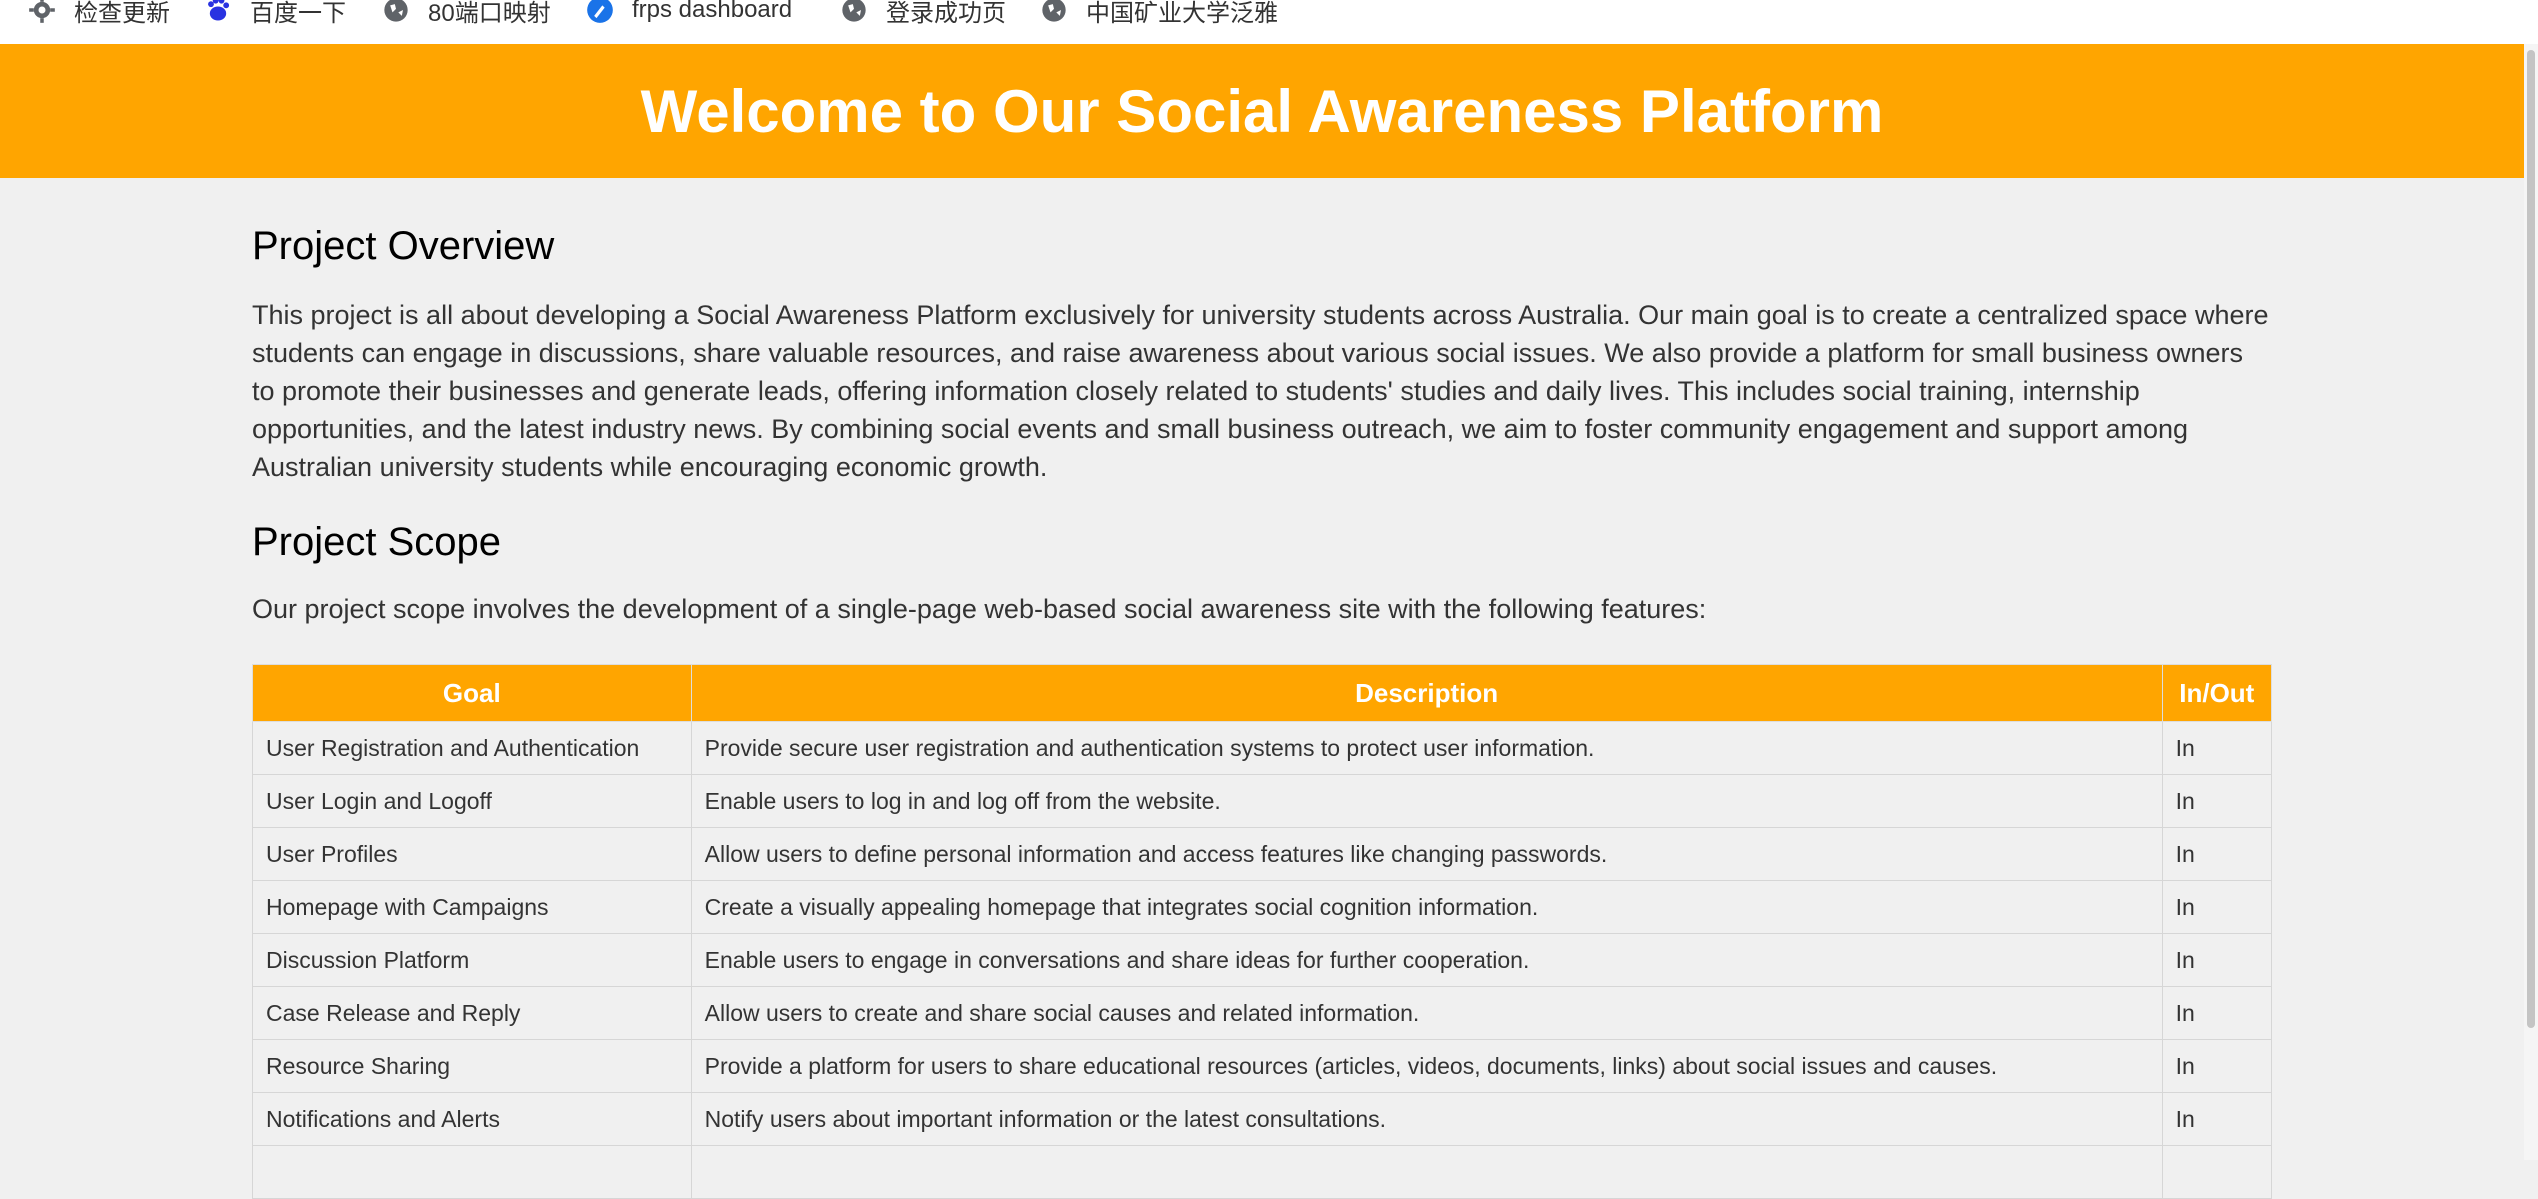 This screenshot has width=2538, height=1199. I want to click on goal-cell: Resource Sharing, so click(472, 1066).